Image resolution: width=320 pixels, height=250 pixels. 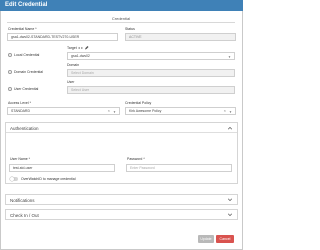 What do you see at coordinates (225, 239) in the screenshot?
I see `cancel-button: Cancel` at bounding box center [225, 239].